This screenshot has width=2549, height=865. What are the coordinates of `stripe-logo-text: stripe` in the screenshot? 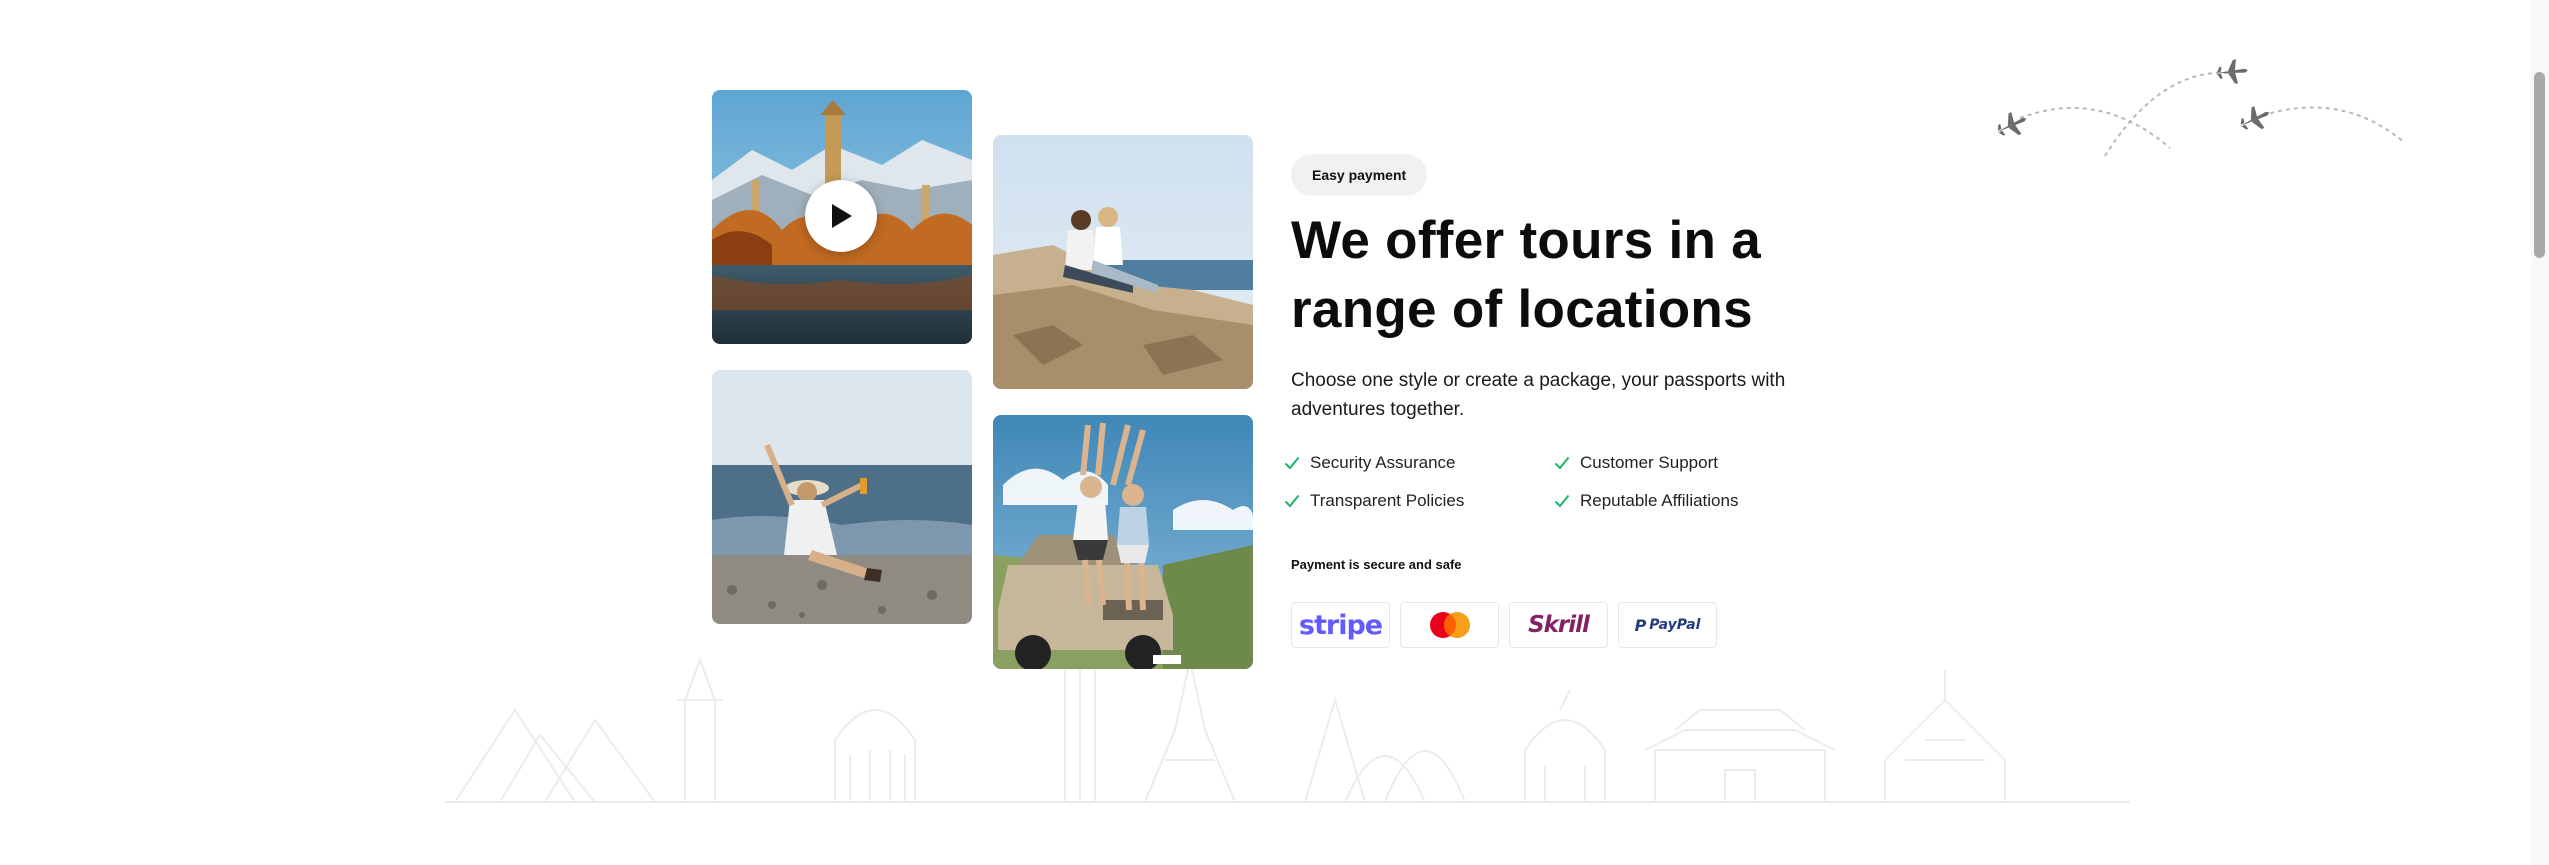 It's located at (1340, 625).